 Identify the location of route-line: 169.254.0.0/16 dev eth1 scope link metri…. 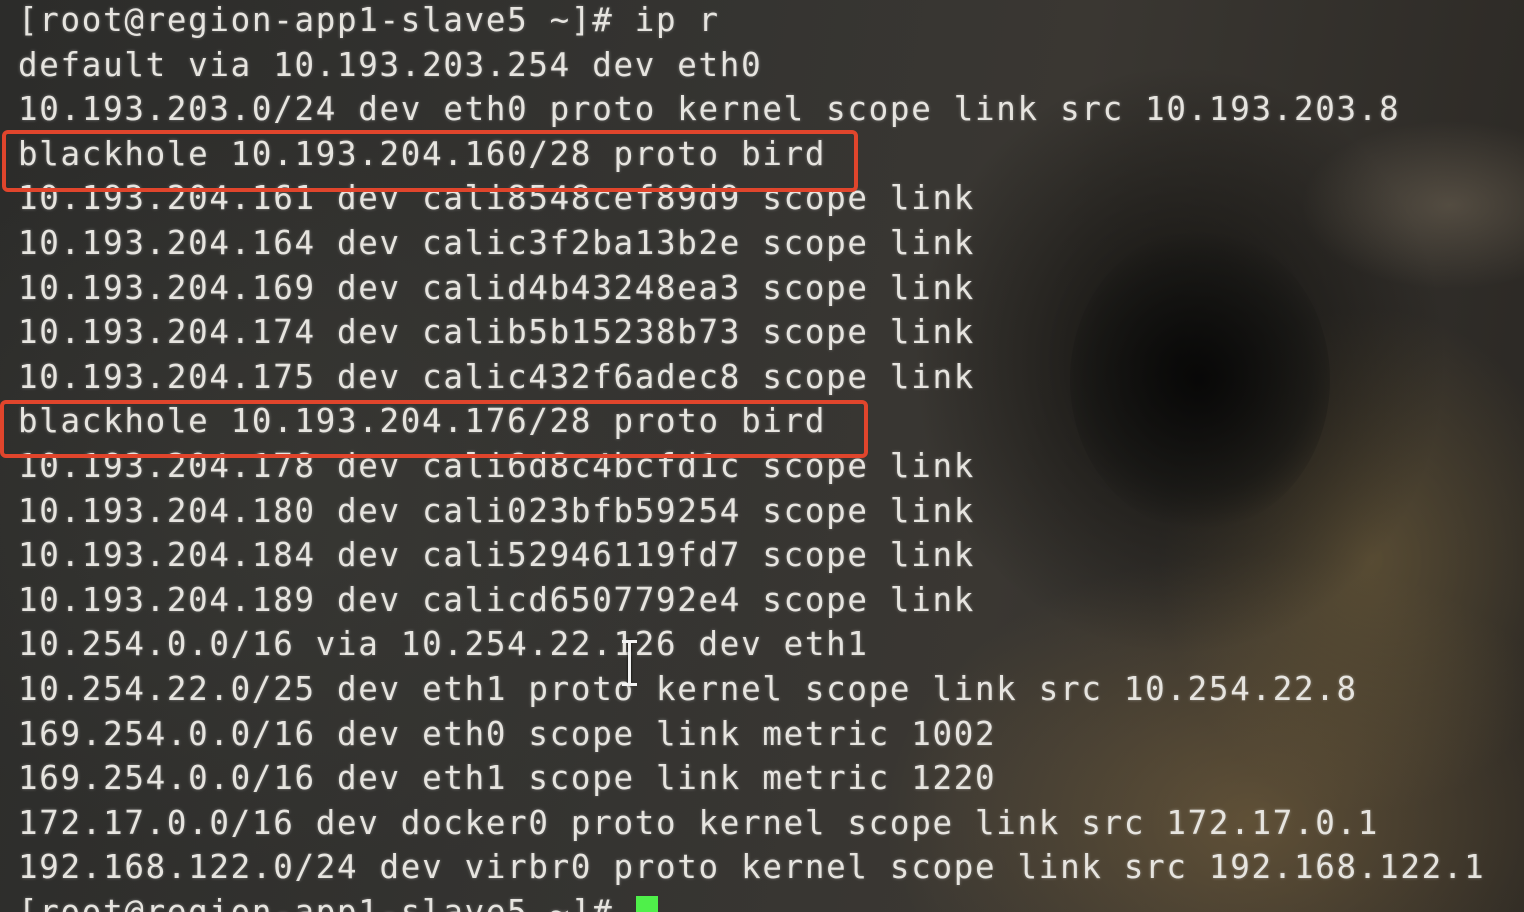
(507, 778).